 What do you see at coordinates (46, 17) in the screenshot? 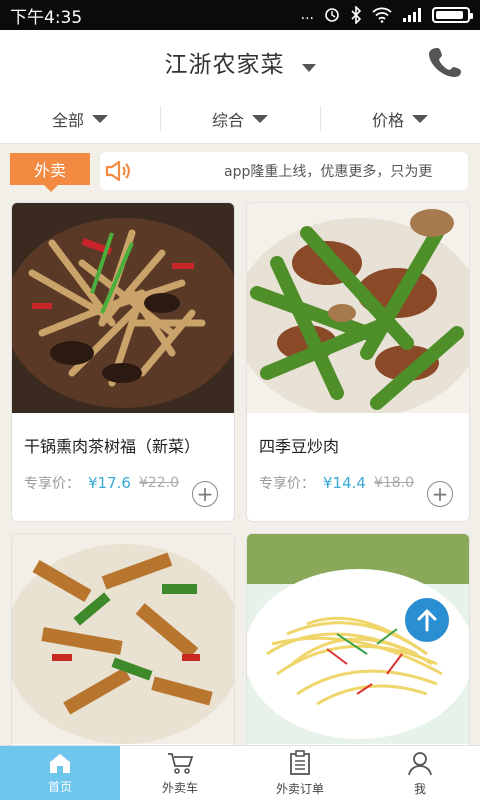
I see `status-time: 下午4:35` at bounding box center [46, 17].